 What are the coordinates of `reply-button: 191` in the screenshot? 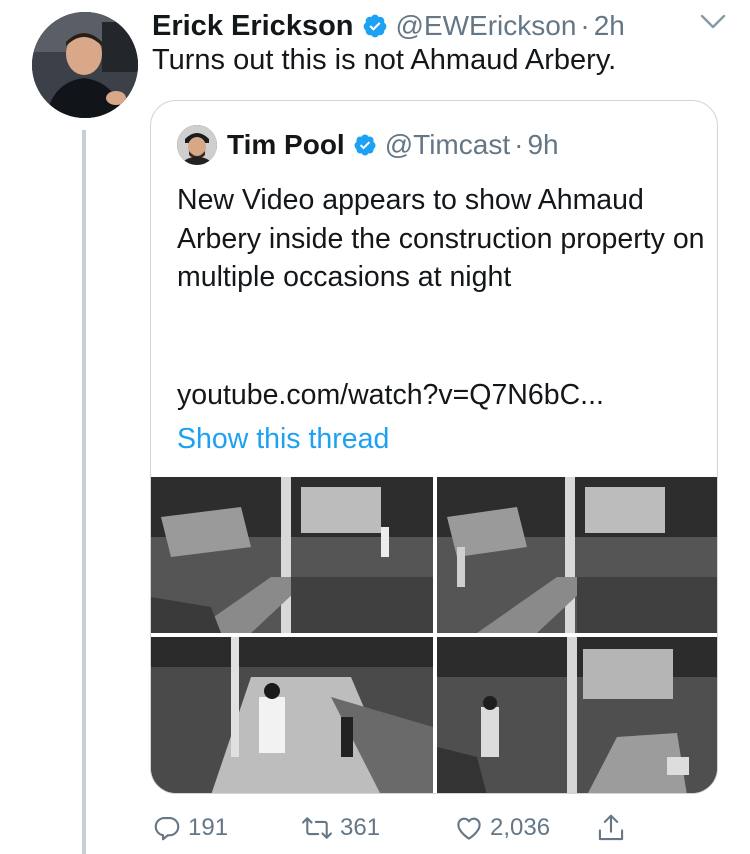 It's located at (190, 828).